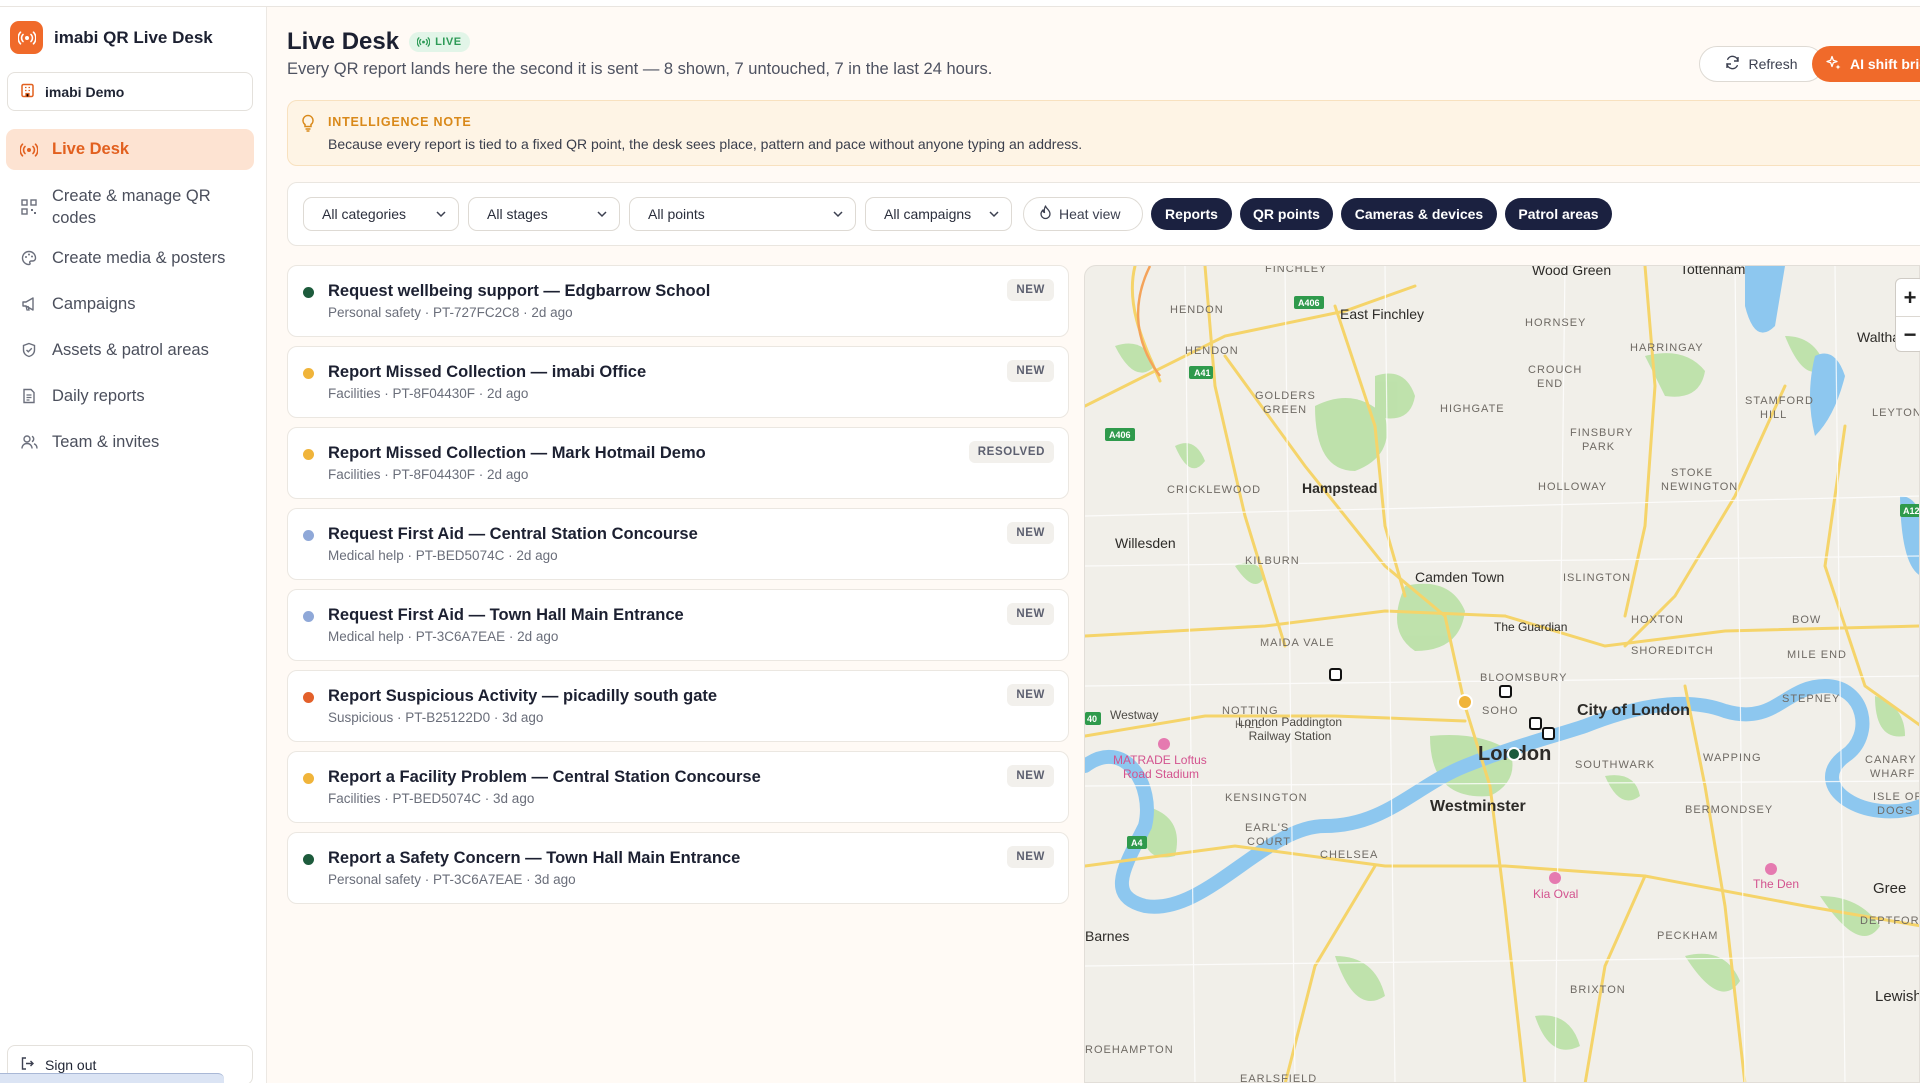 The height and width of the screenshot is (1083, 1920). I want to click on point-select: All points, so click(742, 214).